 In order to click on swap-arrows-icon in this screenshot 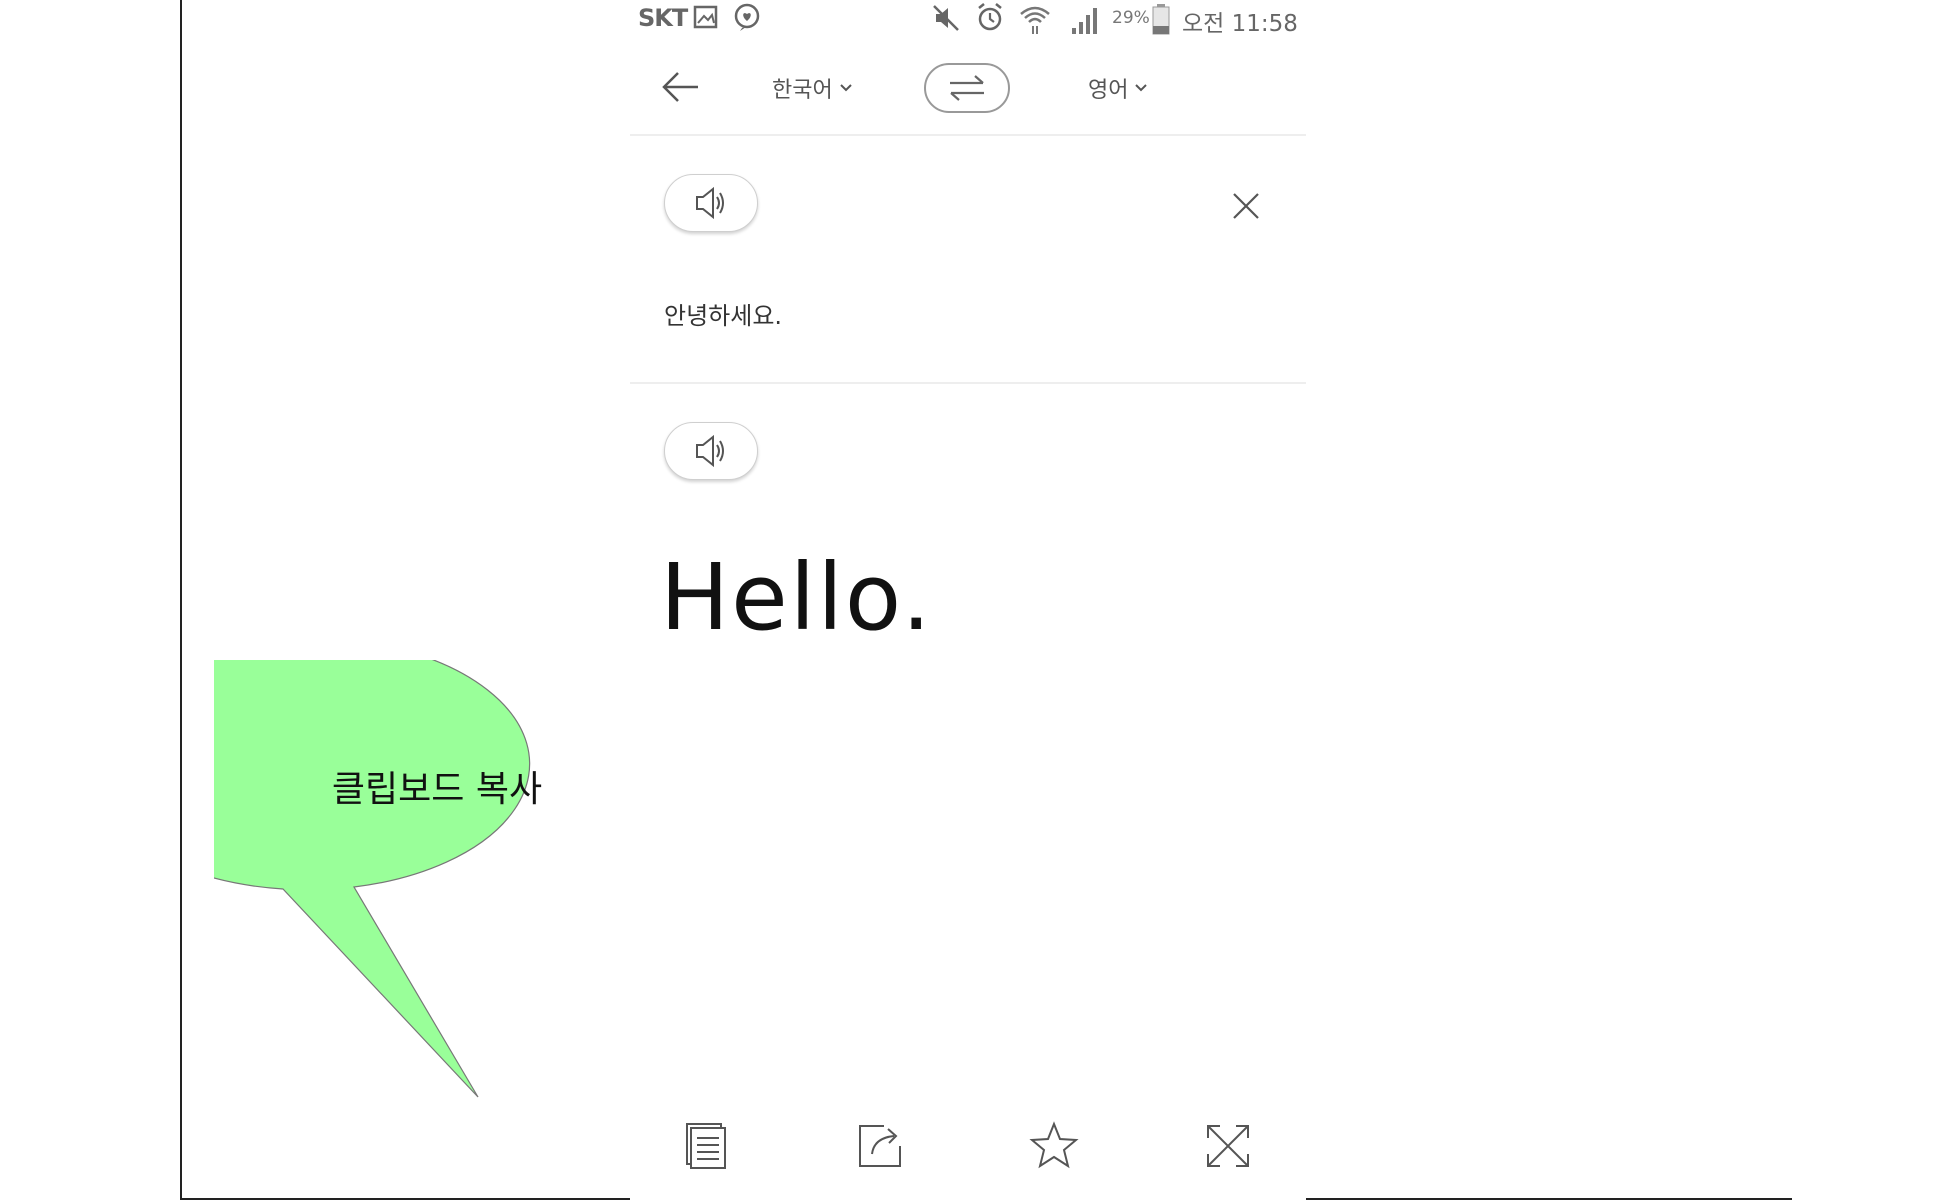, I will do `click(967, 88)`.